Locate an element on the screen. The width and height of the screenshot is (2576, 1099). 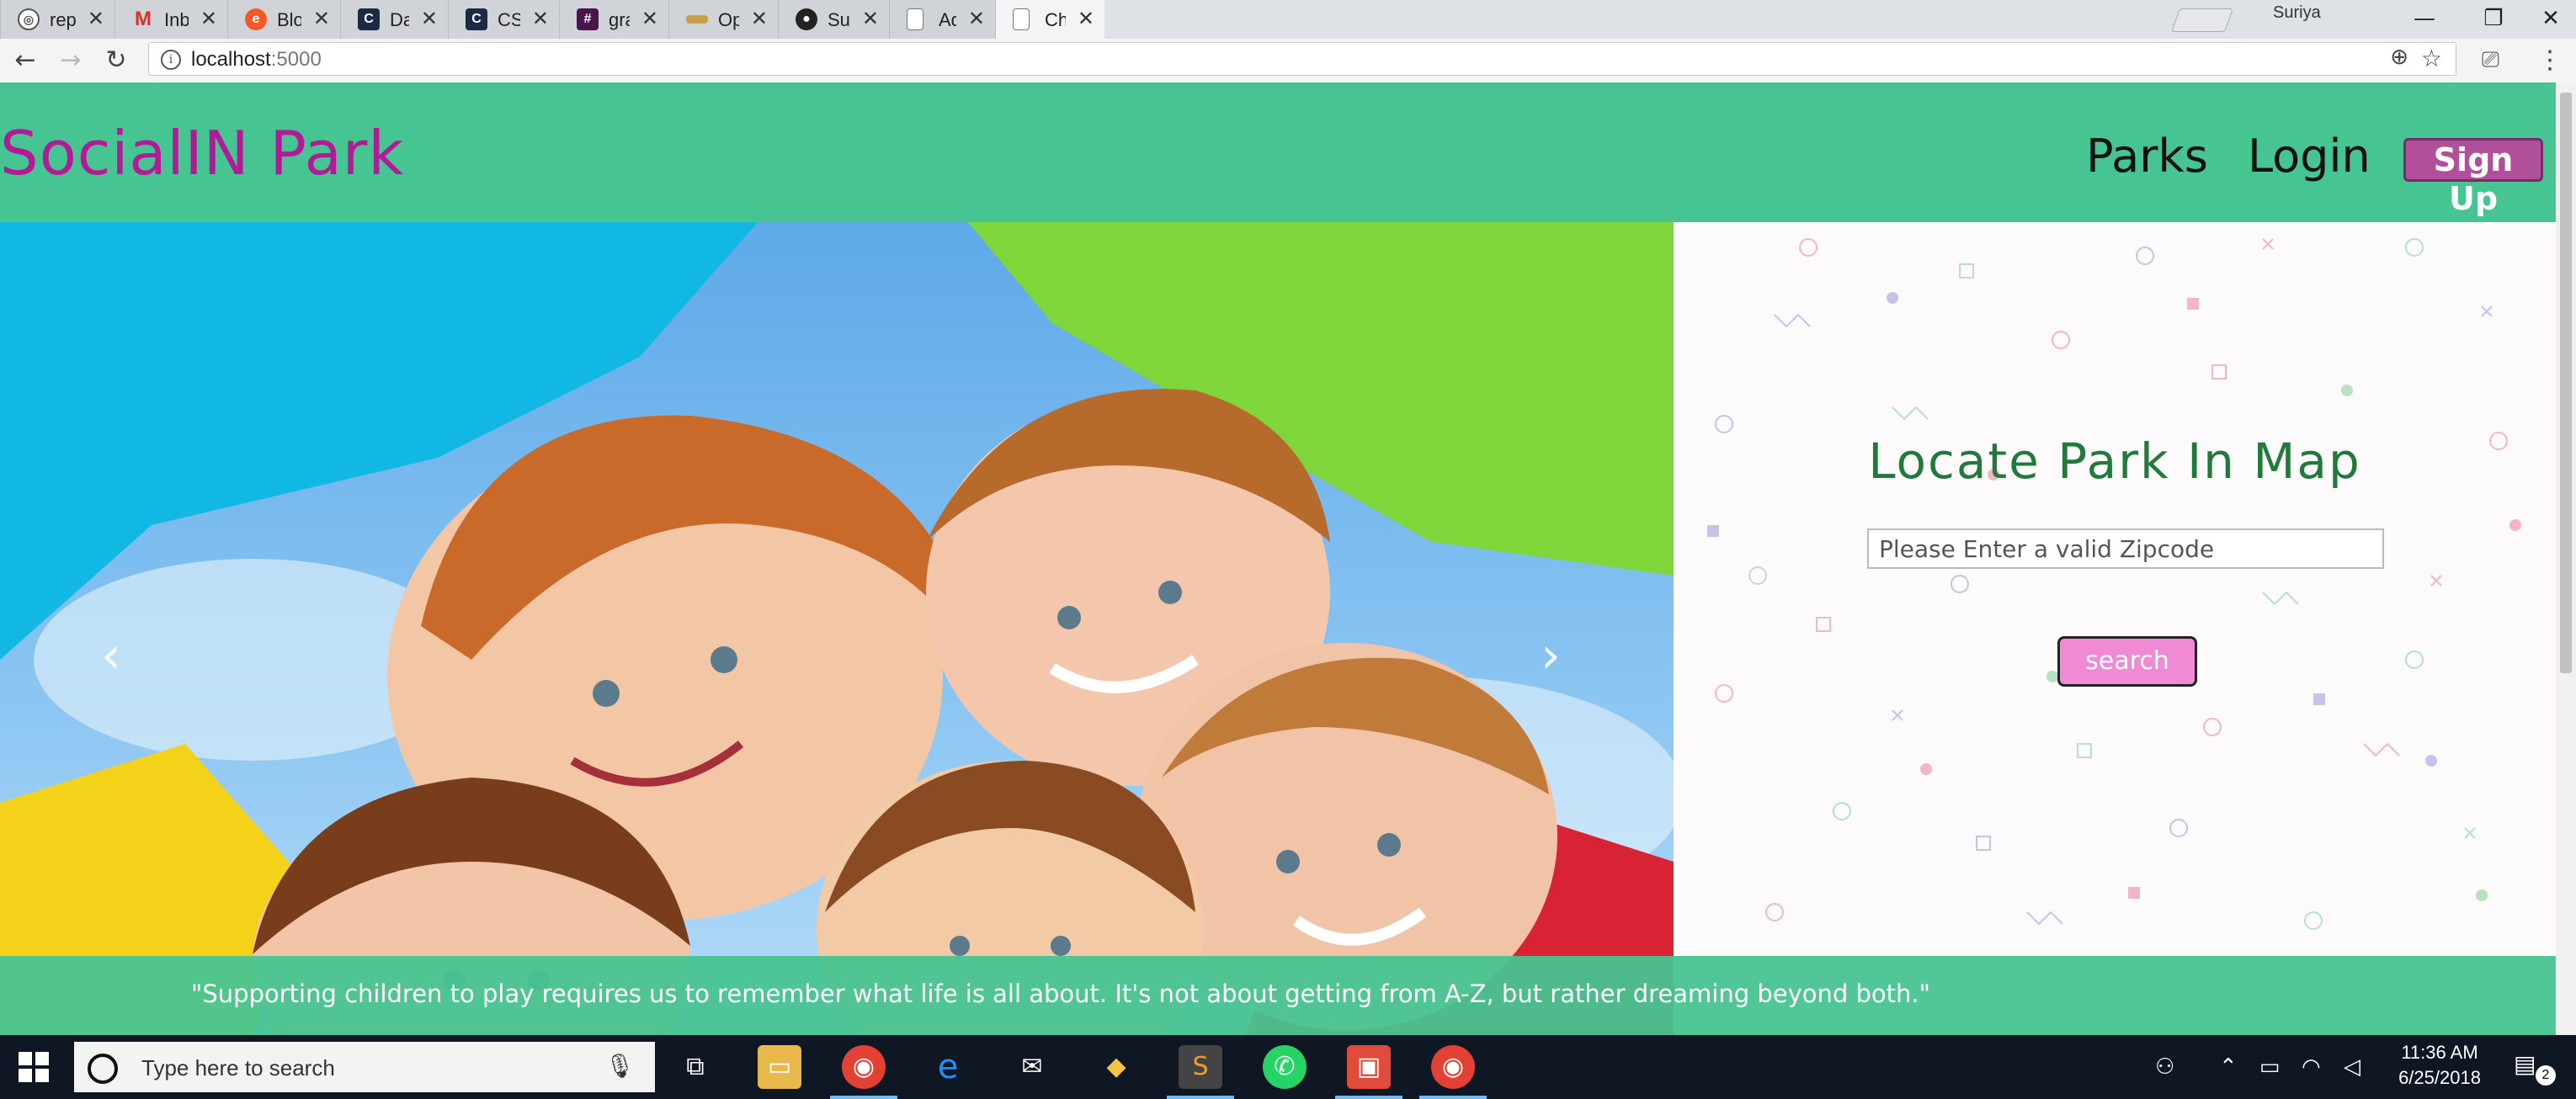
profile-name: Suriya is located at coordinates (2297, 13).